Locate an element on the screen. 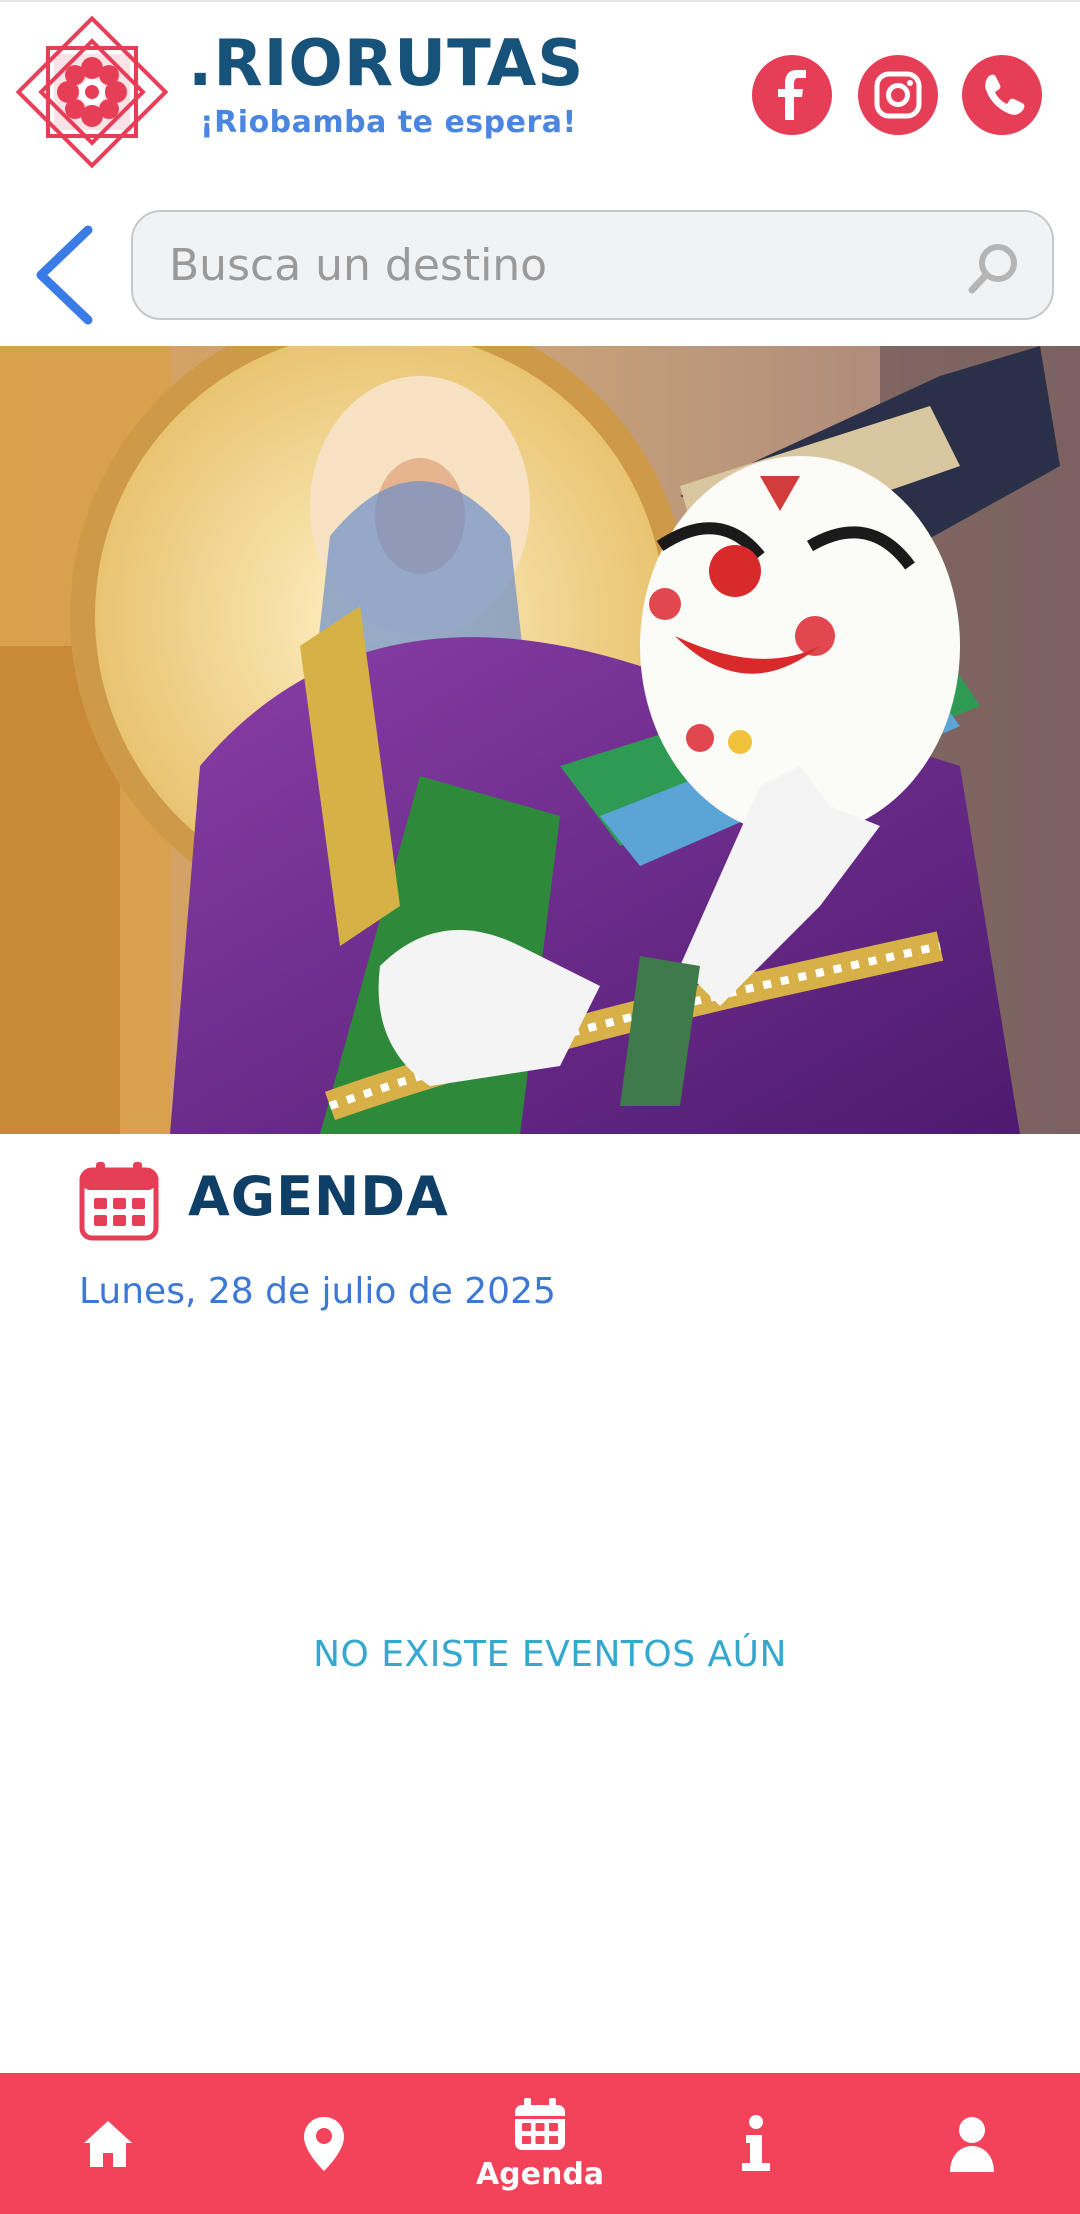  chevron-left-icon is located at coordinates (64, 275).